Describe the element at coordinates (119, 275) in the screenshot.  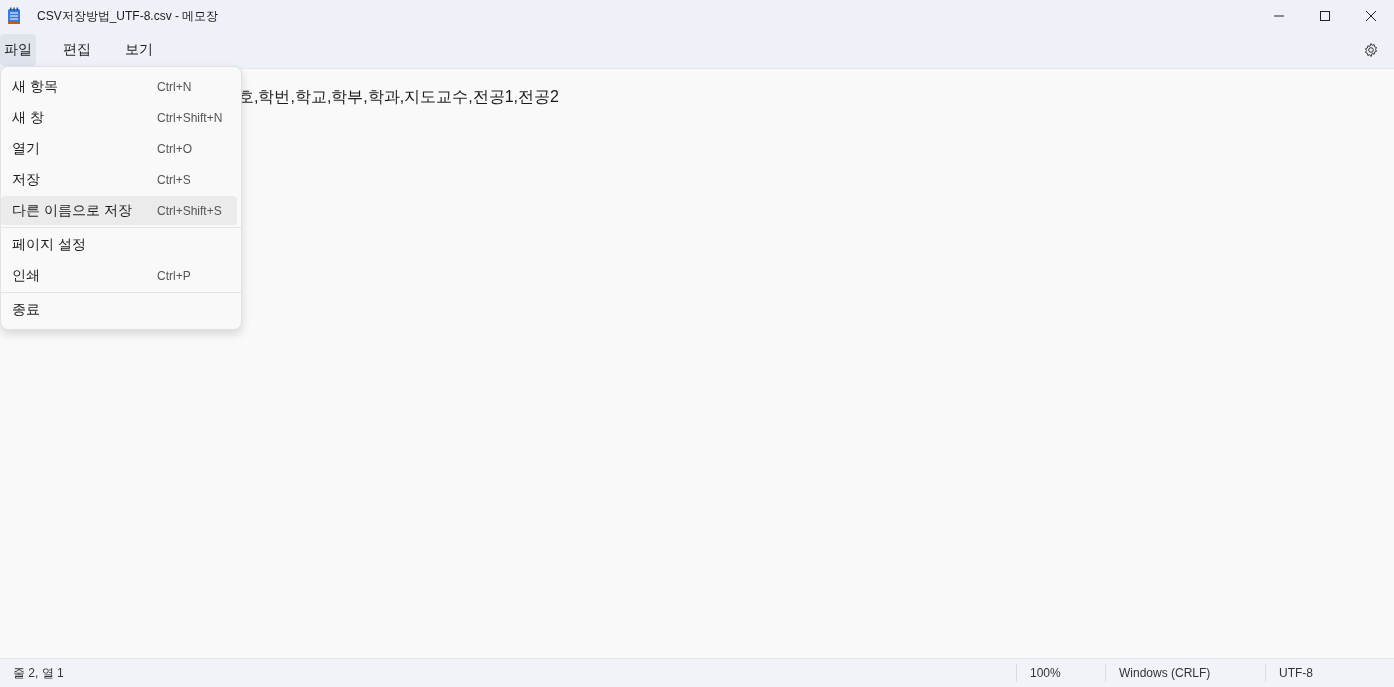
I see `menu-option: 인쇄 Ctrl+P` at that location.